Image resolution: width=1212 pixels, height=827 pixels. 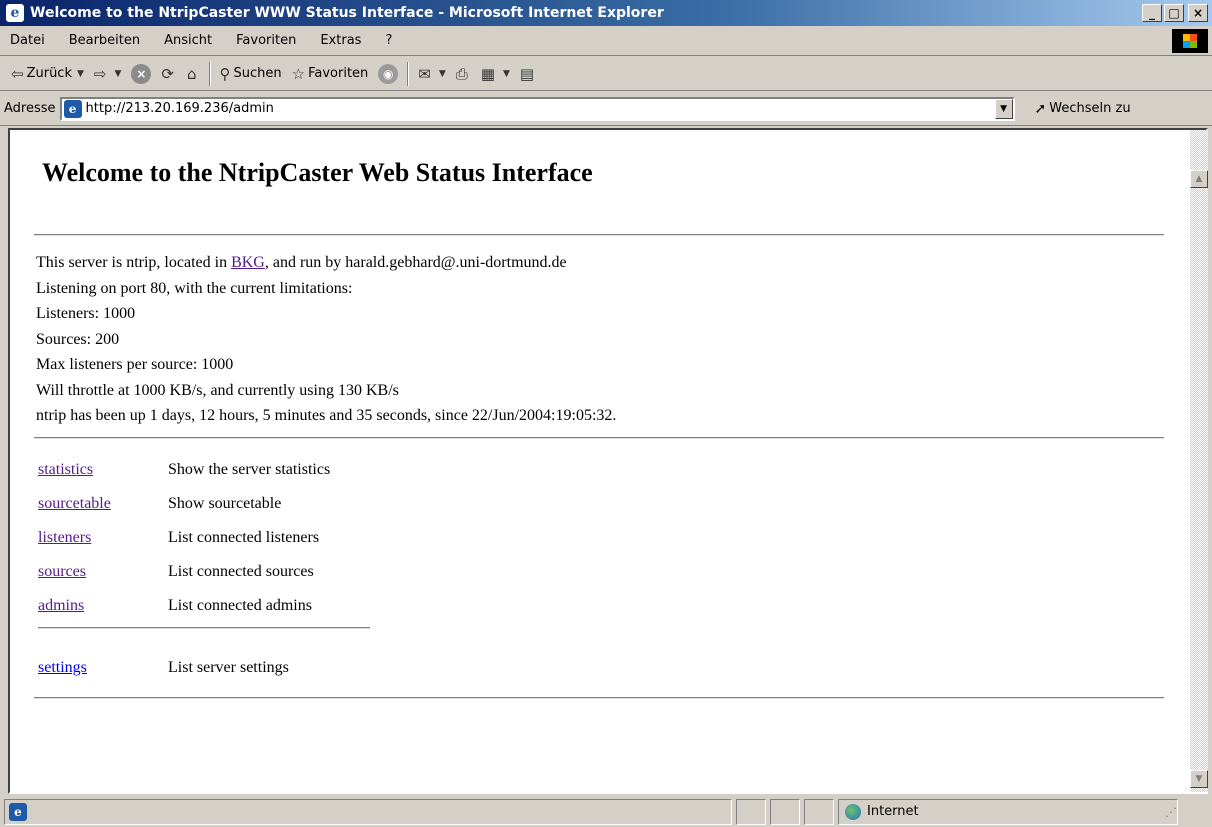 I want to click on address-input: e http://213.20.169.236/admin ▼, so click(x=537, y=108).